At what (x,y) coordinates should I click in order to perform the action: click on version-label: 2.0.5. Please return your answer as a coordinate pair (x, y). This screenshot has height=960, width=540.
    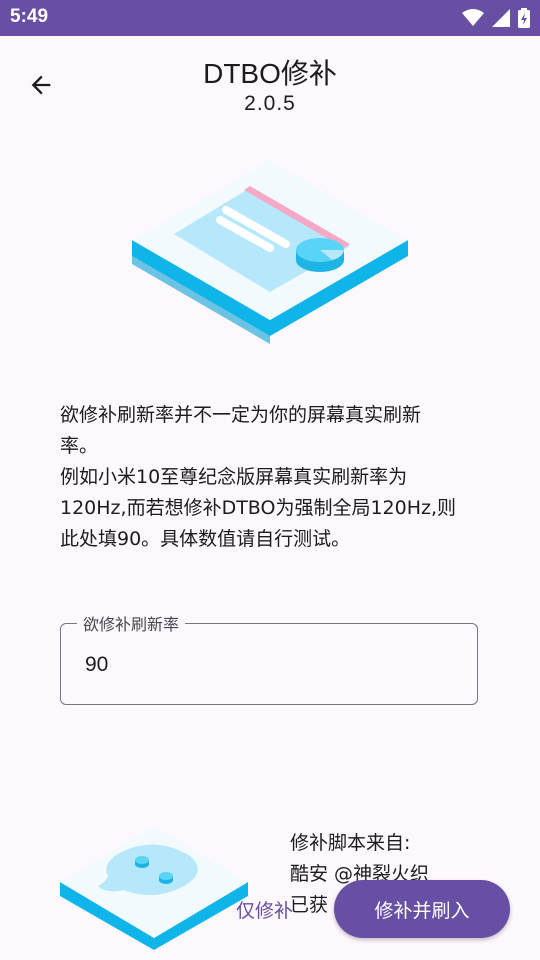
    Looking at the image, I should click on (270, 103).